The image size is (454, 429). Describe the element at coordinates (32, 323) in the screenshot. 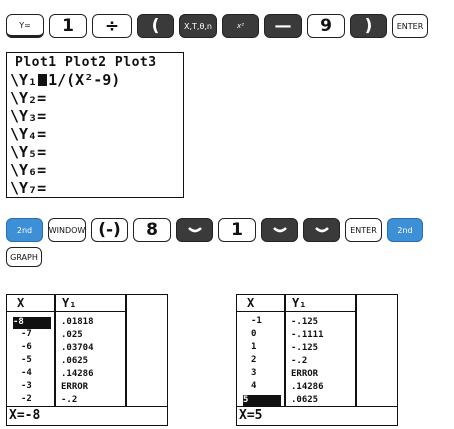

I see `table-x-cell: -8` at that location.